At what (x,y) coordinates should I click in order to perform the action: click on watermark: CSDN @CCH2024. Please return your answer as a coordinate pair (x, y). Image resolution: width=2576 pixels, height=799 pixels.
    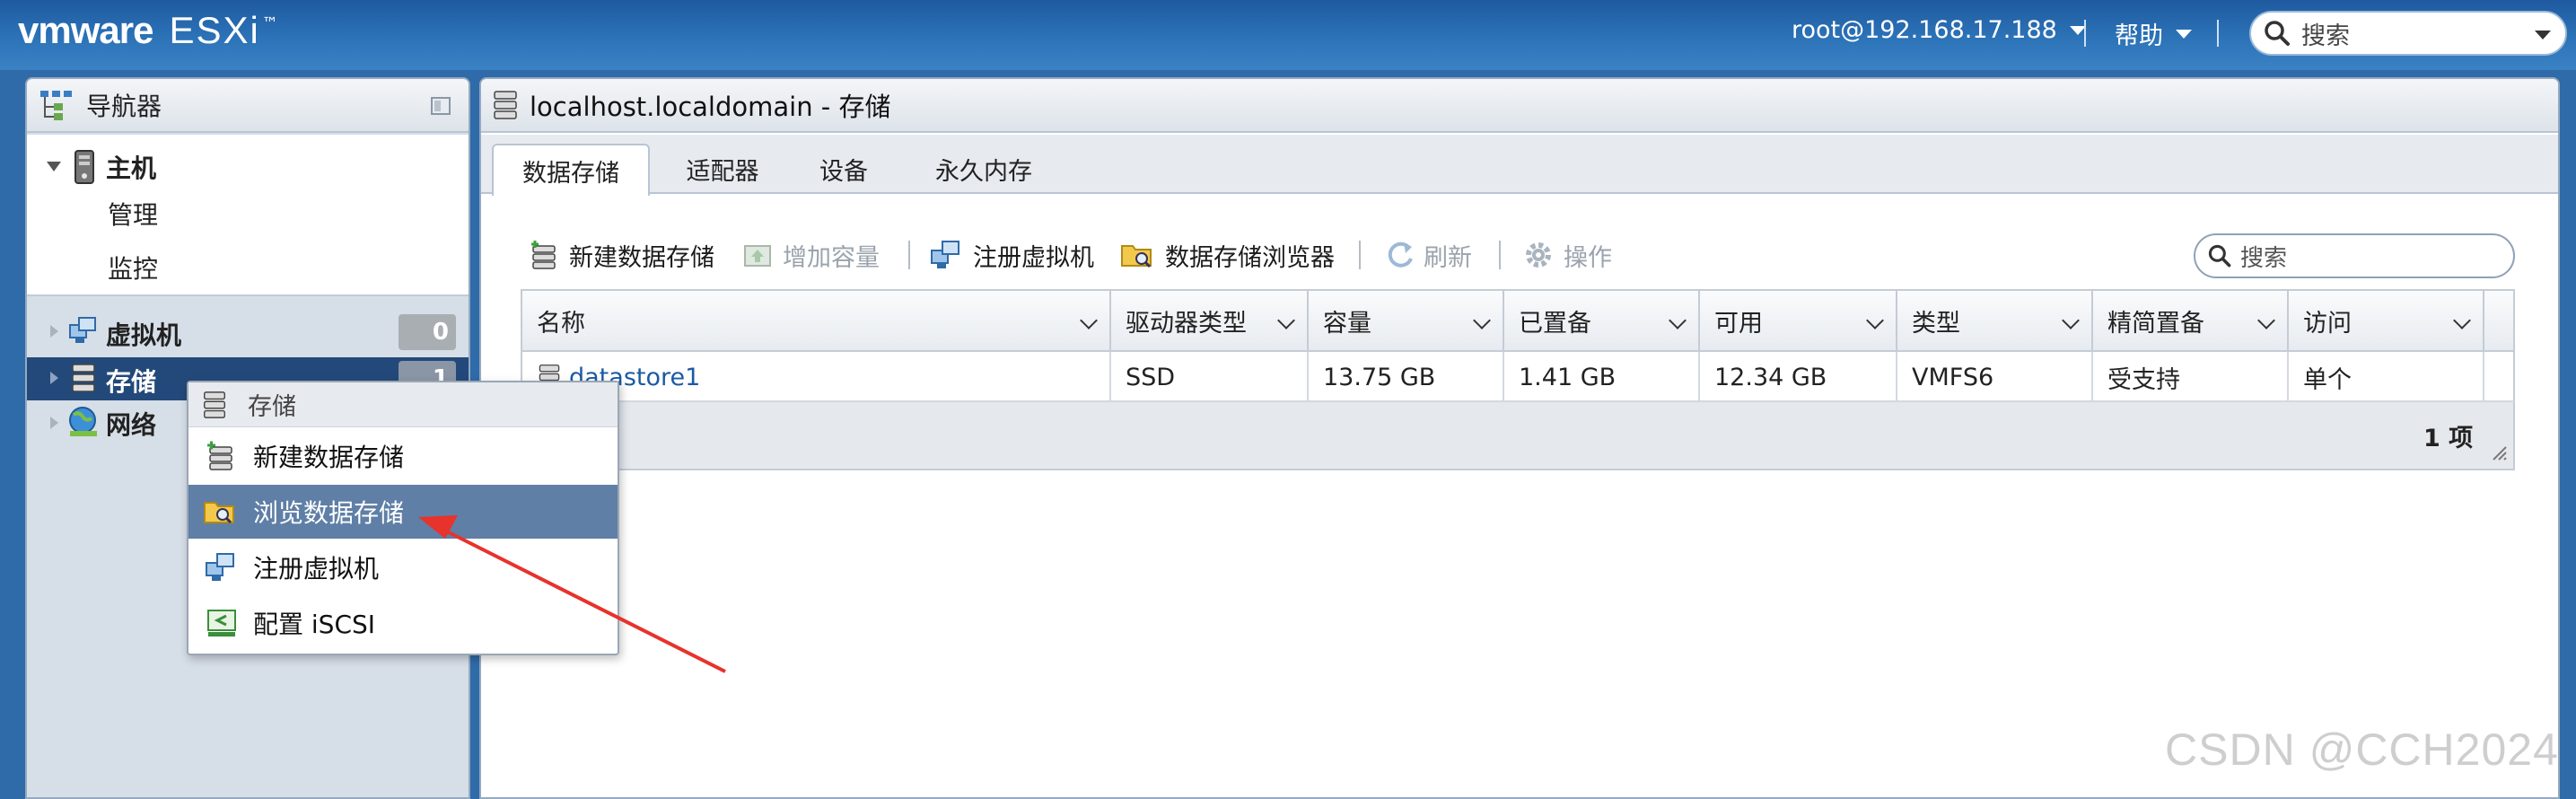
    Looking at the image, I should click on (2362, 750).